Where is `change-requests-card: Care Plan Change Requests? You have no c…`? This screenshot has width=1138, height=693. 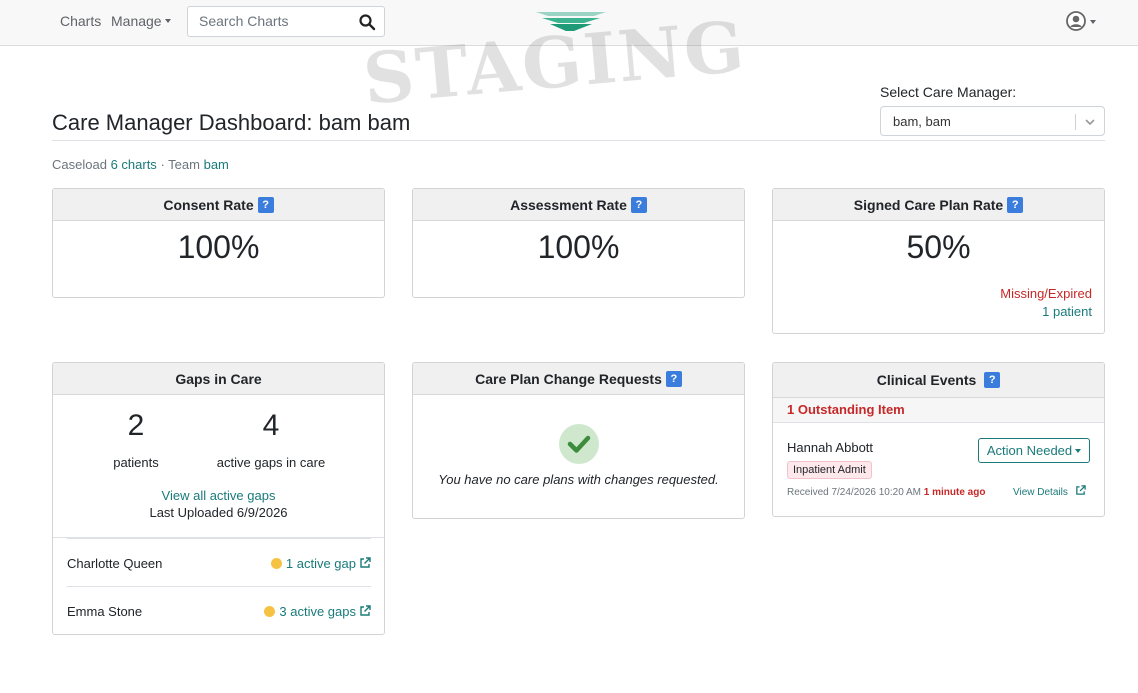 change-requests-card: Care Plan Change Requests? You have no c… is located at coordinates (578, 440).